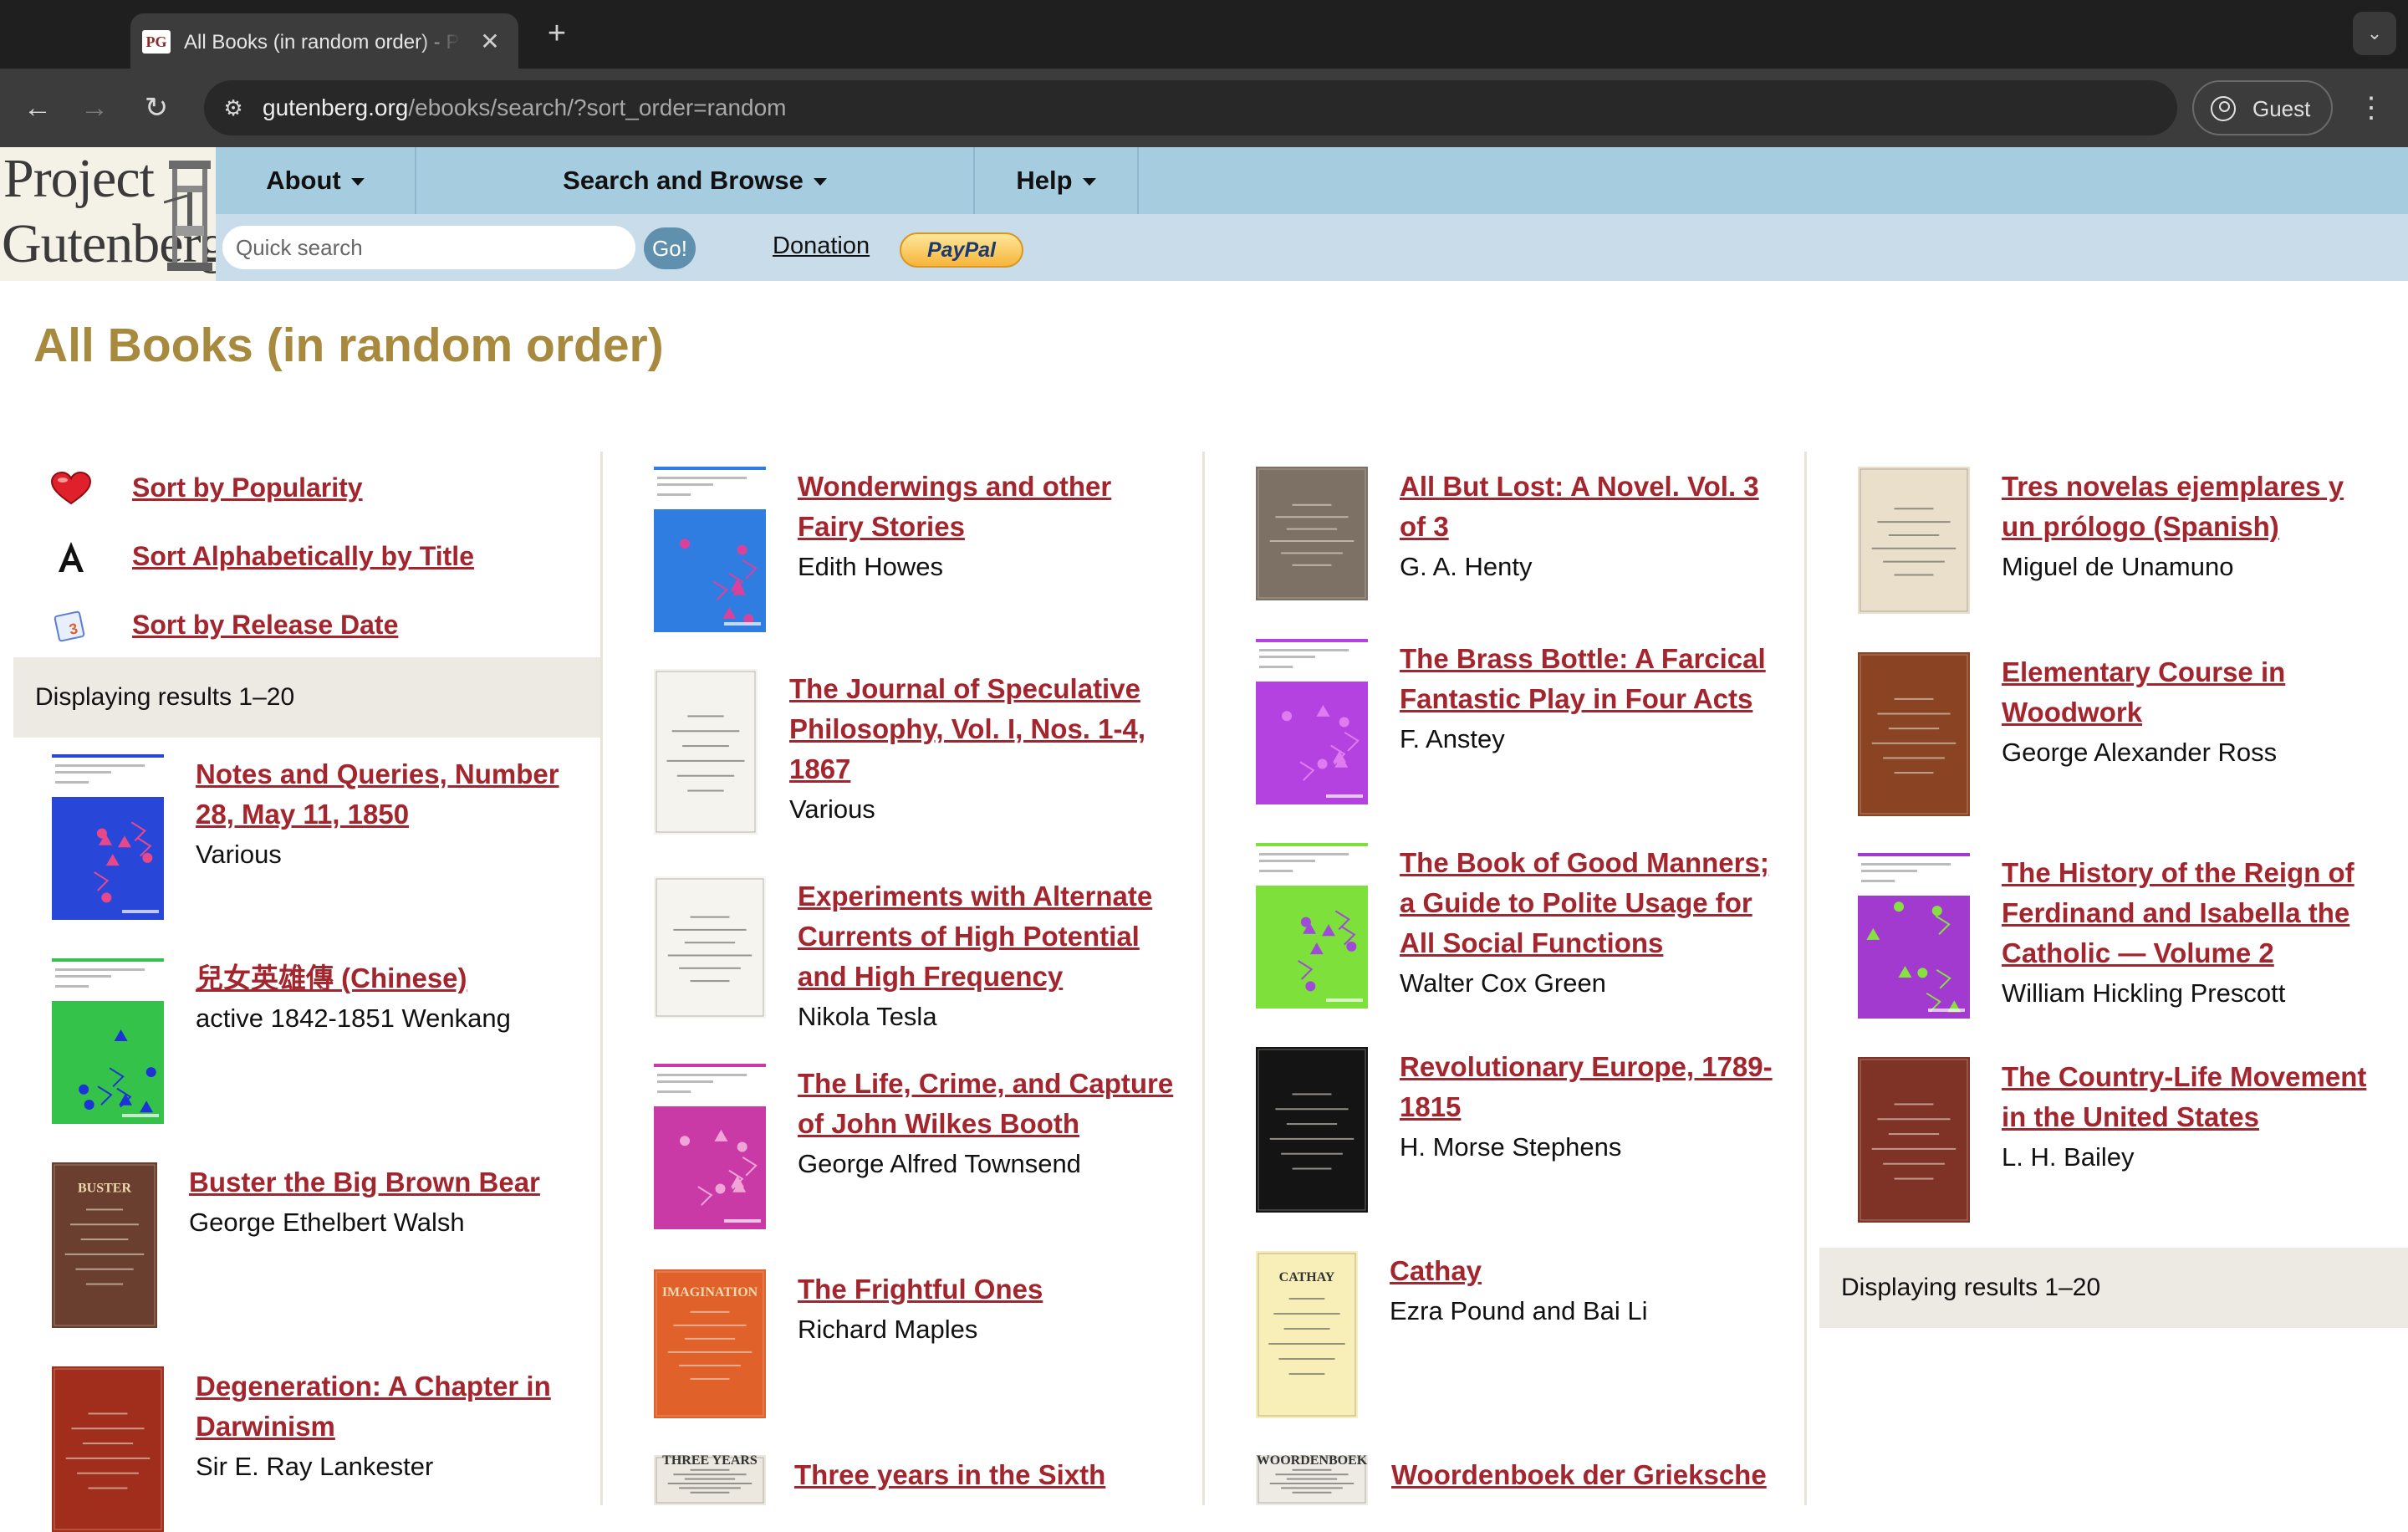  Describe the element at coordinates (2205, 1117) in the screenshot. I see `book-title-line: in the United States` at that location.